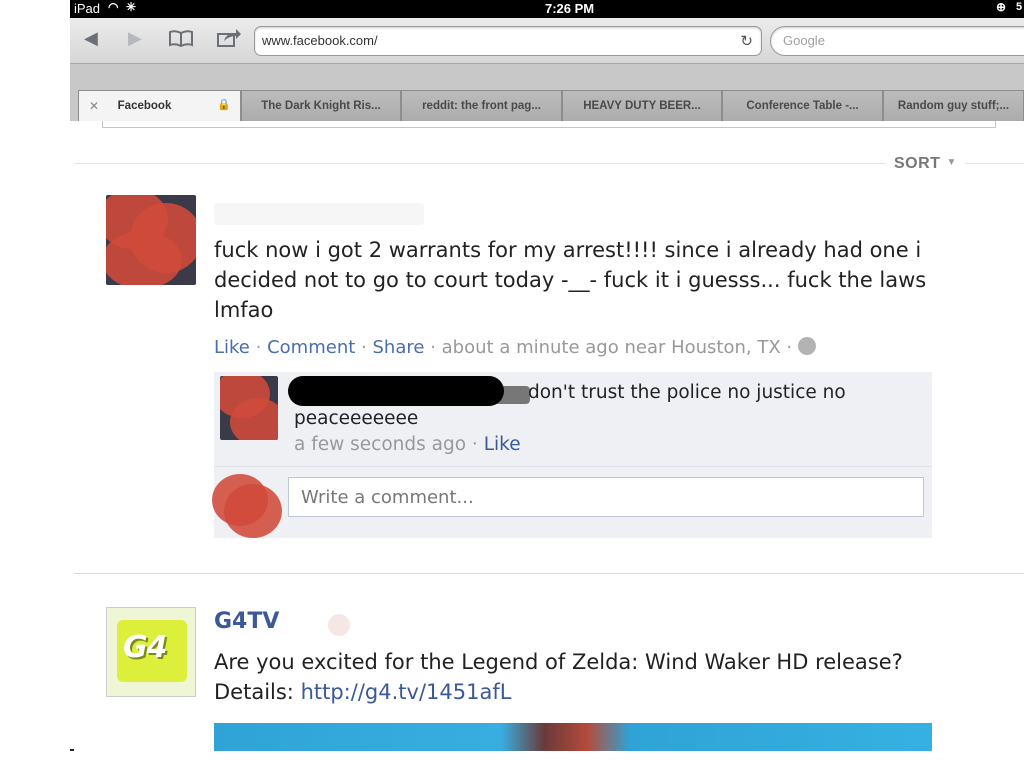  Describe the element at coordinates (144, 106) in the screenshot. I see `tab-label: Facebook` at that location.